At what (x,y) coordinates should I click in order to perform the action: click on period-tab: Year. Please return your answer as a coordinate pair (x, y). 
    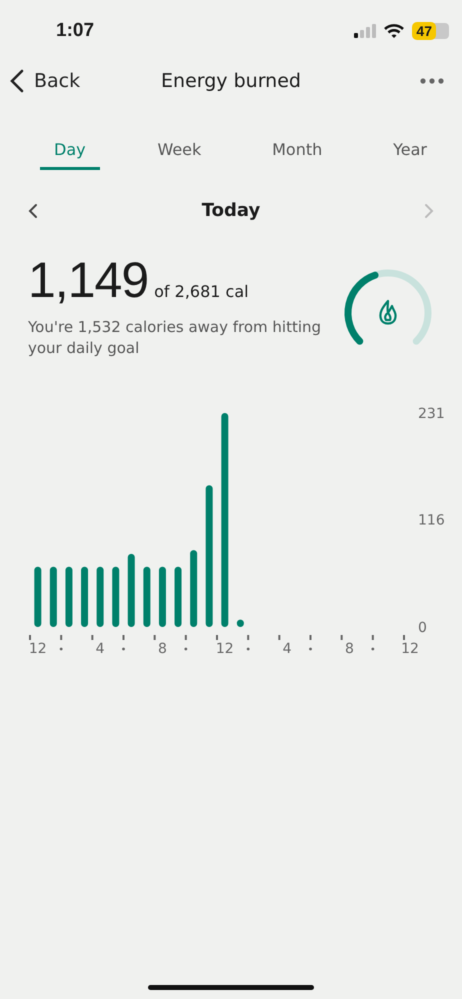
    Looking at the image, I should click on (410, 151).